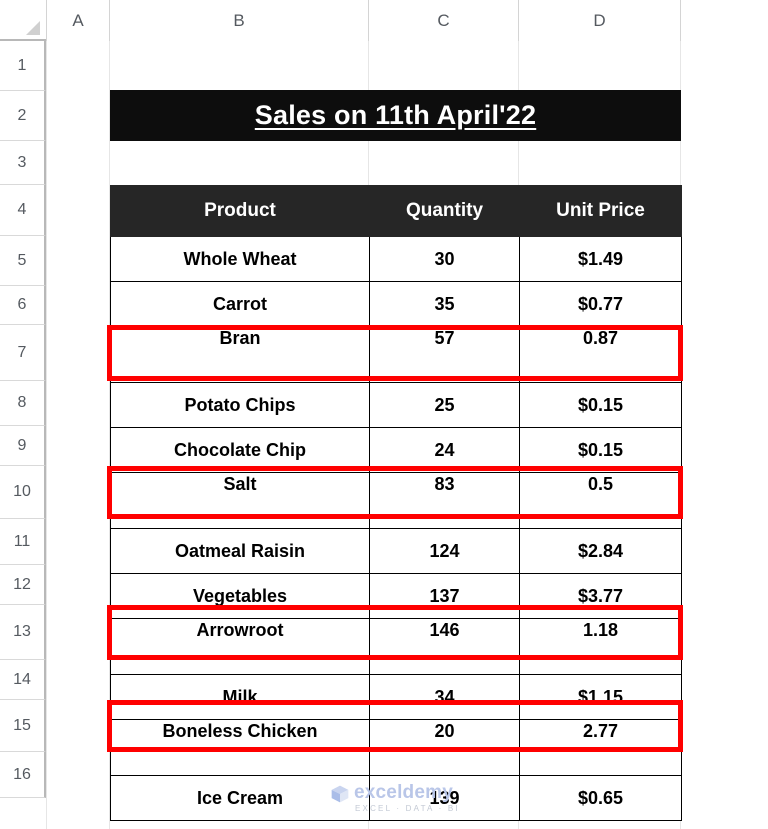 This screenshot has height=829, width=768. Describe the element at coordinates (46, 435) in the screenshot. I see `grid-line-a` at that location.